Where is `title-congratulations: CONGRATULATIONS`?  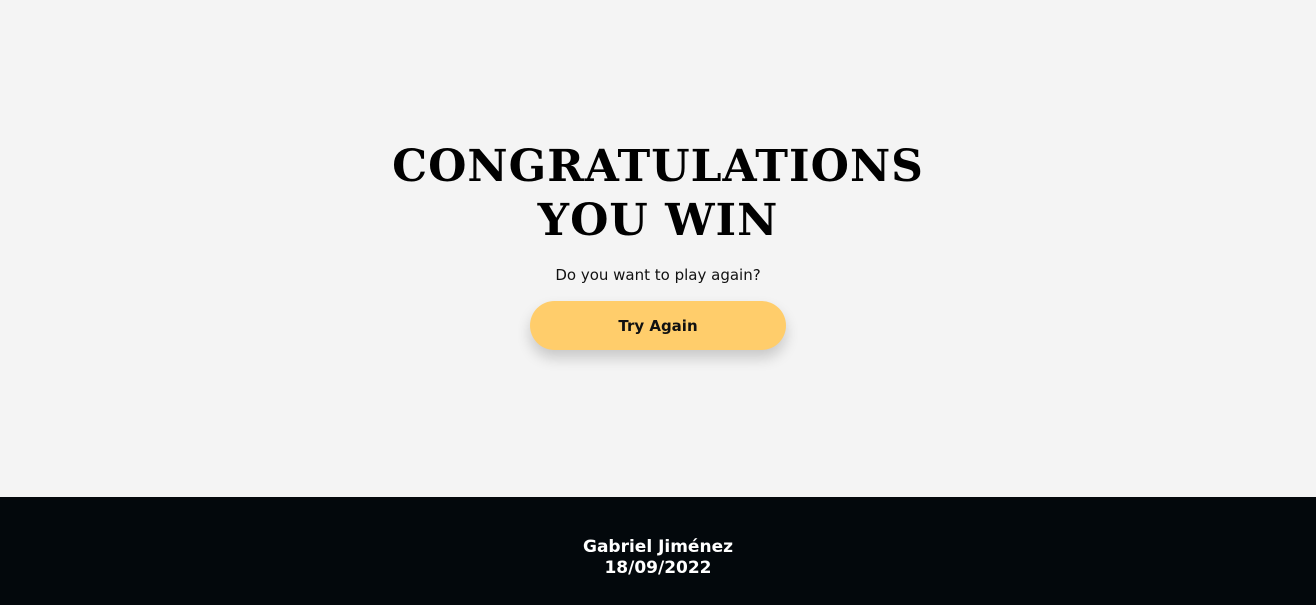 title-congratulations: CONGRATULATIONS is located at coordinates (658, 166).